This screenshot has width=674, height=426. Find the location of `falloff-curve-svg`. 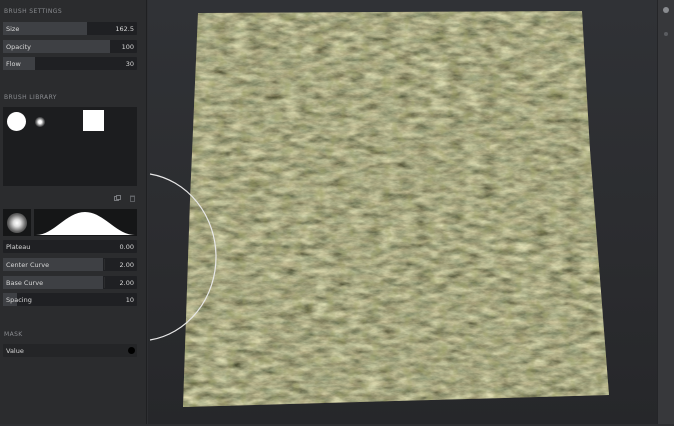

falloff-curve-svg is located at coordinates (85, 223).